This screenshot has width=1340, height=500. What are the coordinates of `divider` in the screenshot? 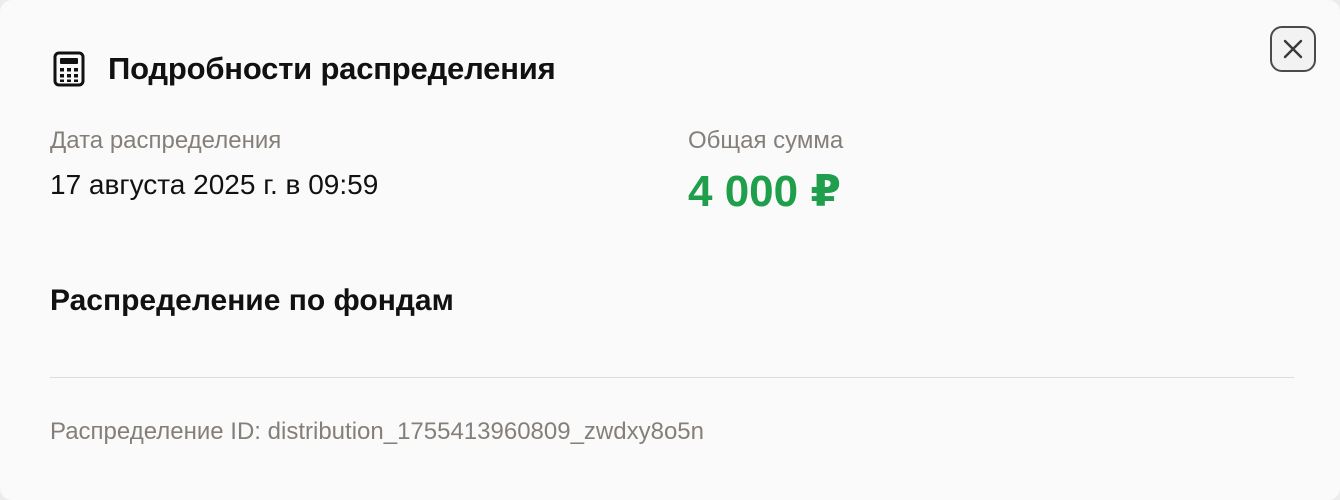 It's located at (672, 377).